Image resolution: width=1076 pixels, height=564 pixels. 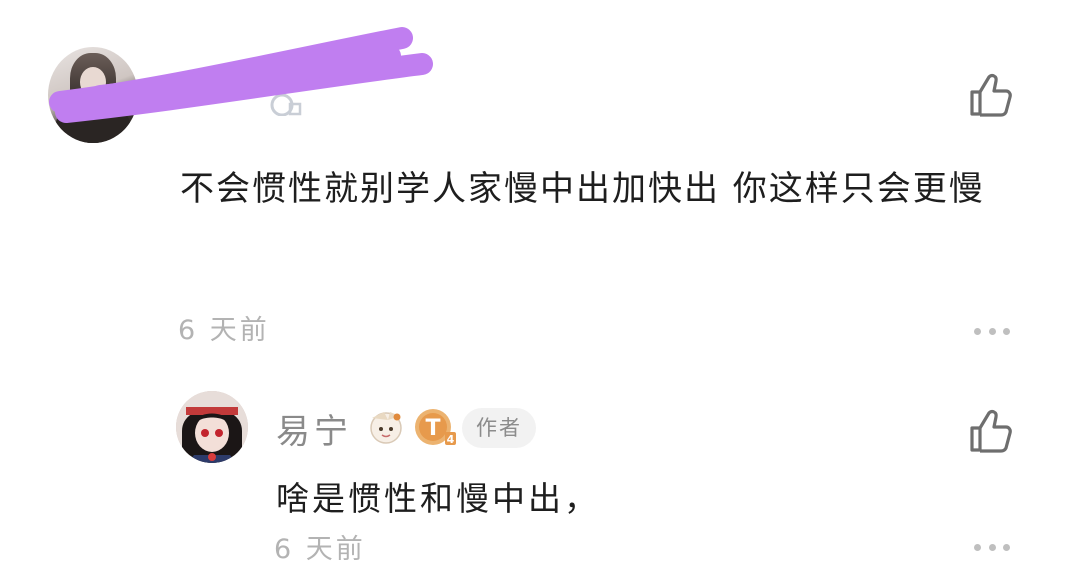 What do you see at coordinates (499, 428) in the screenshot?
I see `author-tag: 作者` at bounding box center [499, 428].